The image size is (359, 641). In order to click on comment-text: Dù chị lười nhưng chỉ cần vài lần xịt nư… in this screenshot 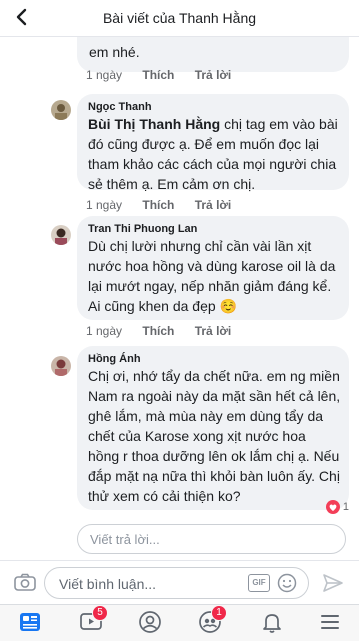, I will do `click(212, 276)`.